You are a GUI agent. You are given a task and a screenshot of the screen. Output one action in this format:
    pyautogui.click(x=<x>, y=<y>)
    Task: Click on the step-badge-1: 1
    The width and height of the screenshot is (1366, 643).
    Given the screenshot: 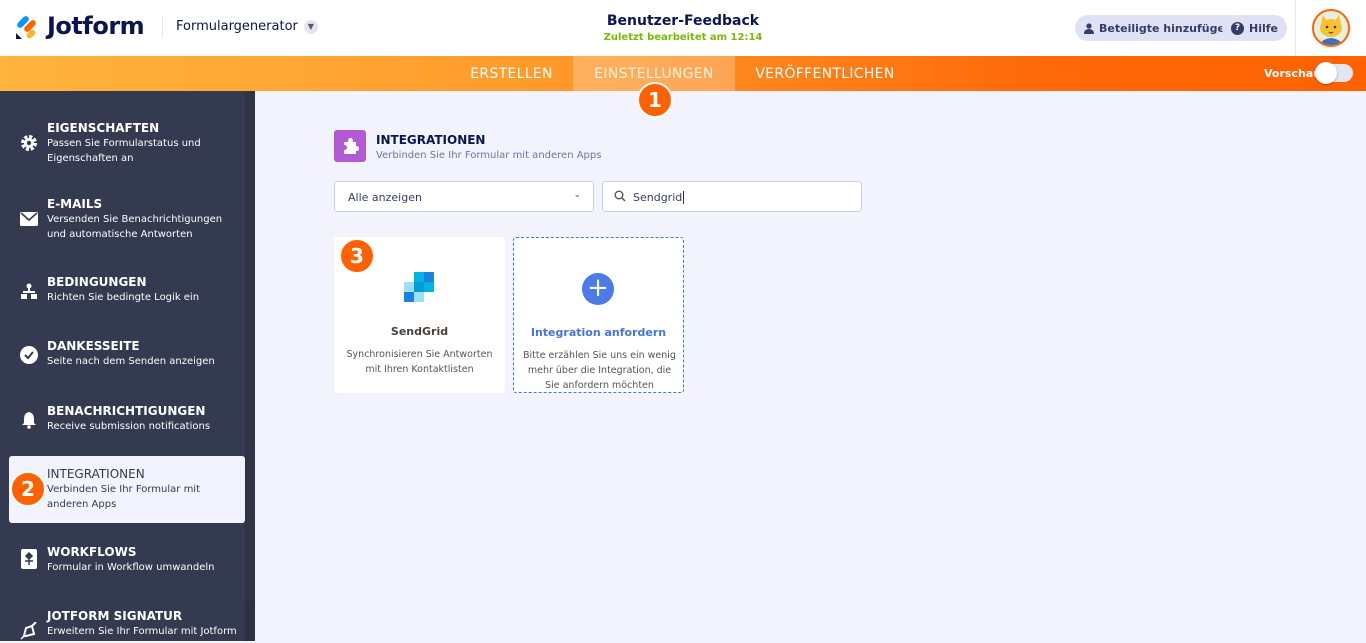 What is the action you would take?
    pyautogui.click(x=655, y=100)
    